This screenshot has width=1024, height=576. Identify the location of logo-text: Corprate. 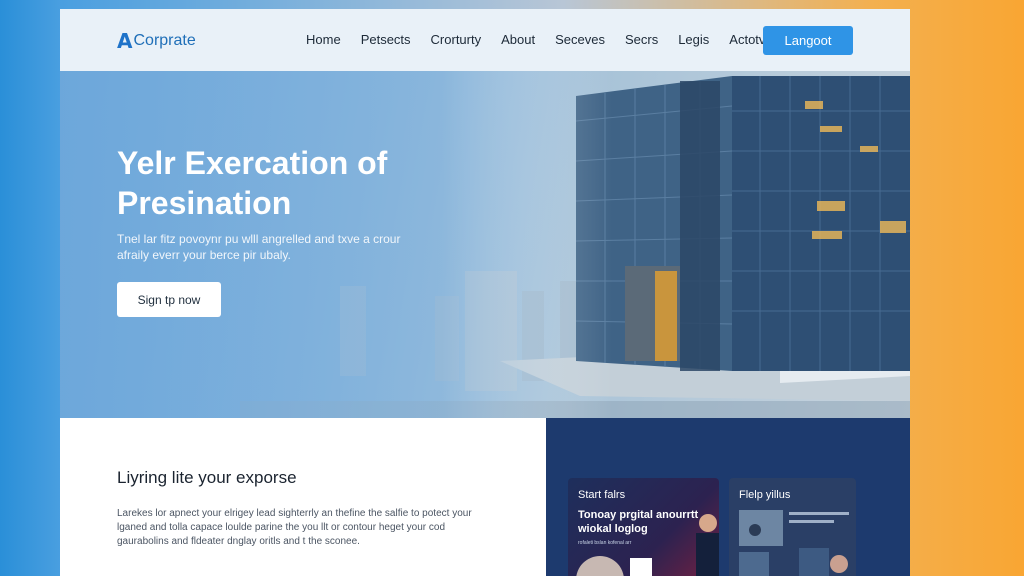
(164, 40).